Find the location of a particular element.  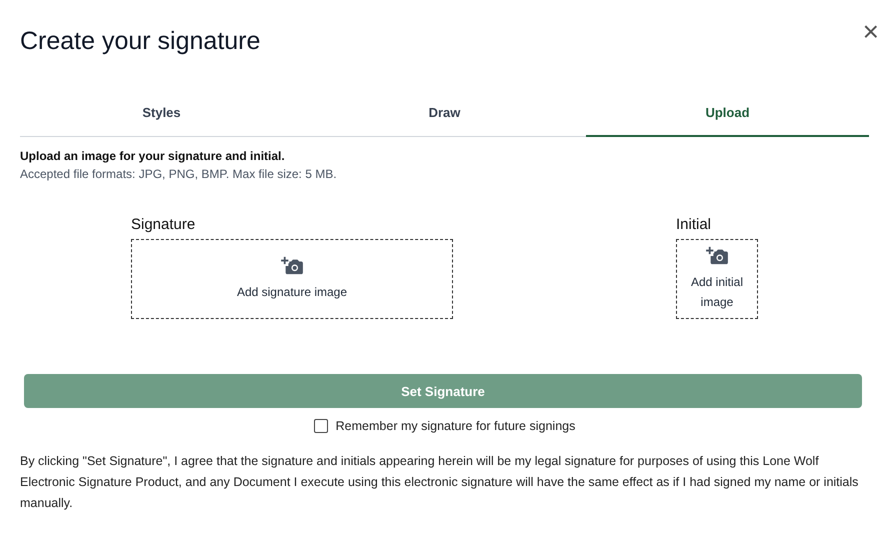

tab: Draw is located at coordinates (444, 113).